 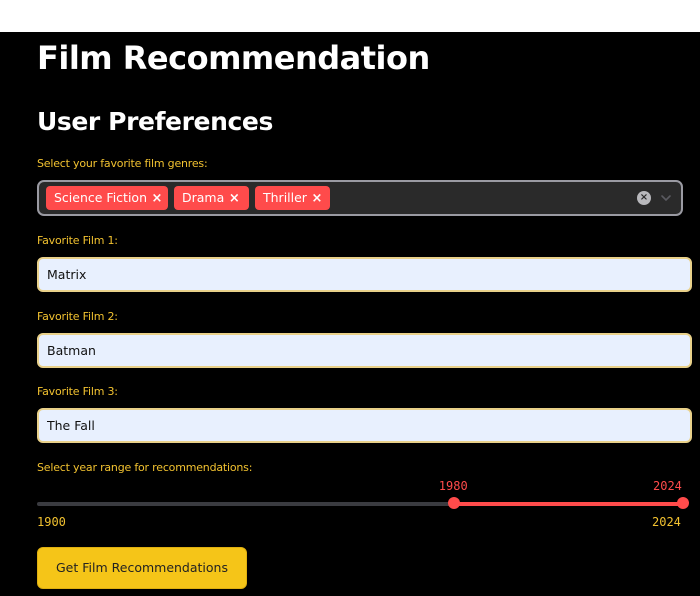 What do you see at coordinates (364, 274) in the screenshot?
I see `film-1-input` at bounding box center [364, 274].